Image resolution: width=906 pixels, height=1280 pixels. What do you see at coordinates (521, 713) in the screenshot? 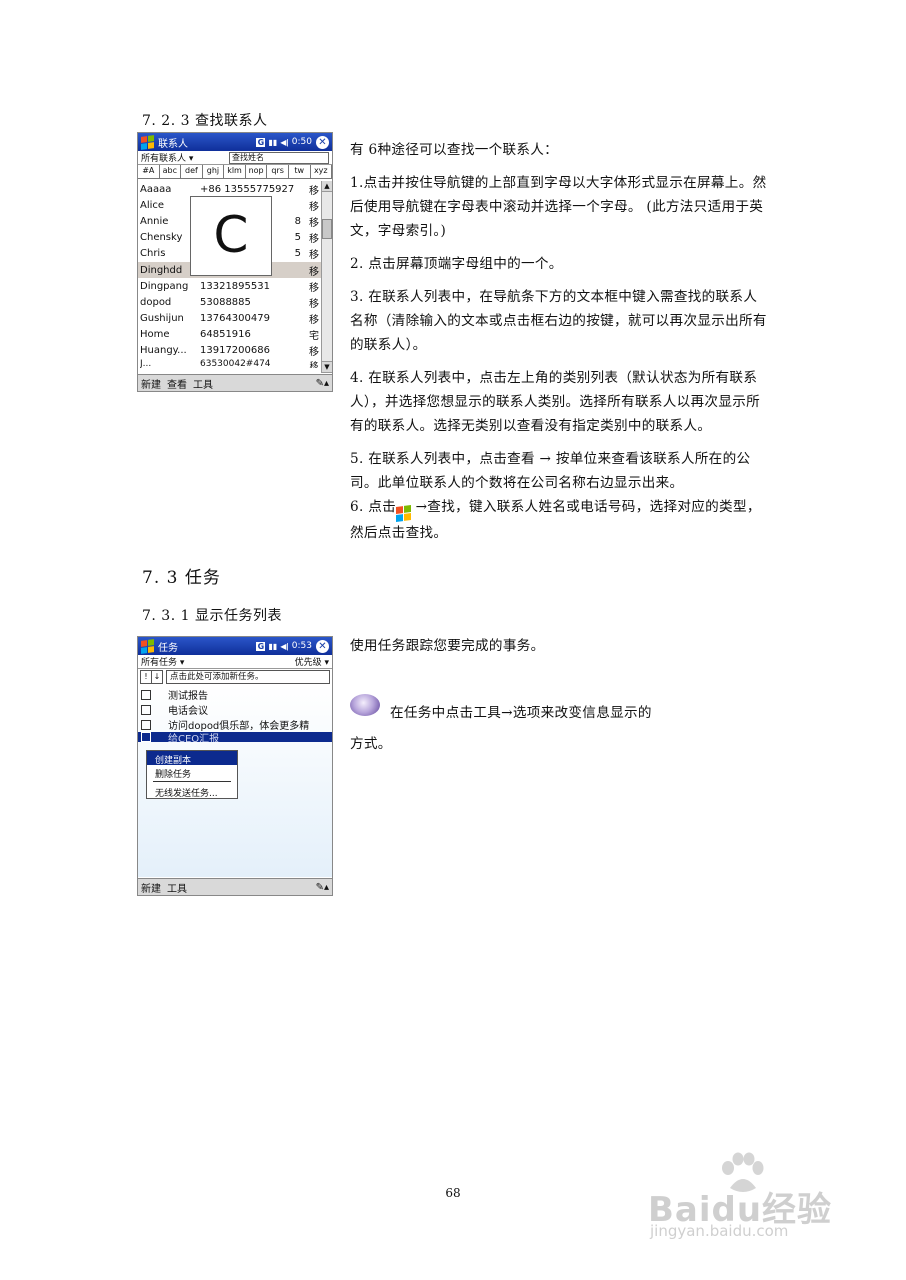
I see `tasks-tip-line1: 在任务中点击工具→选项来改变信息显示的` at bounding box center [521, 713].